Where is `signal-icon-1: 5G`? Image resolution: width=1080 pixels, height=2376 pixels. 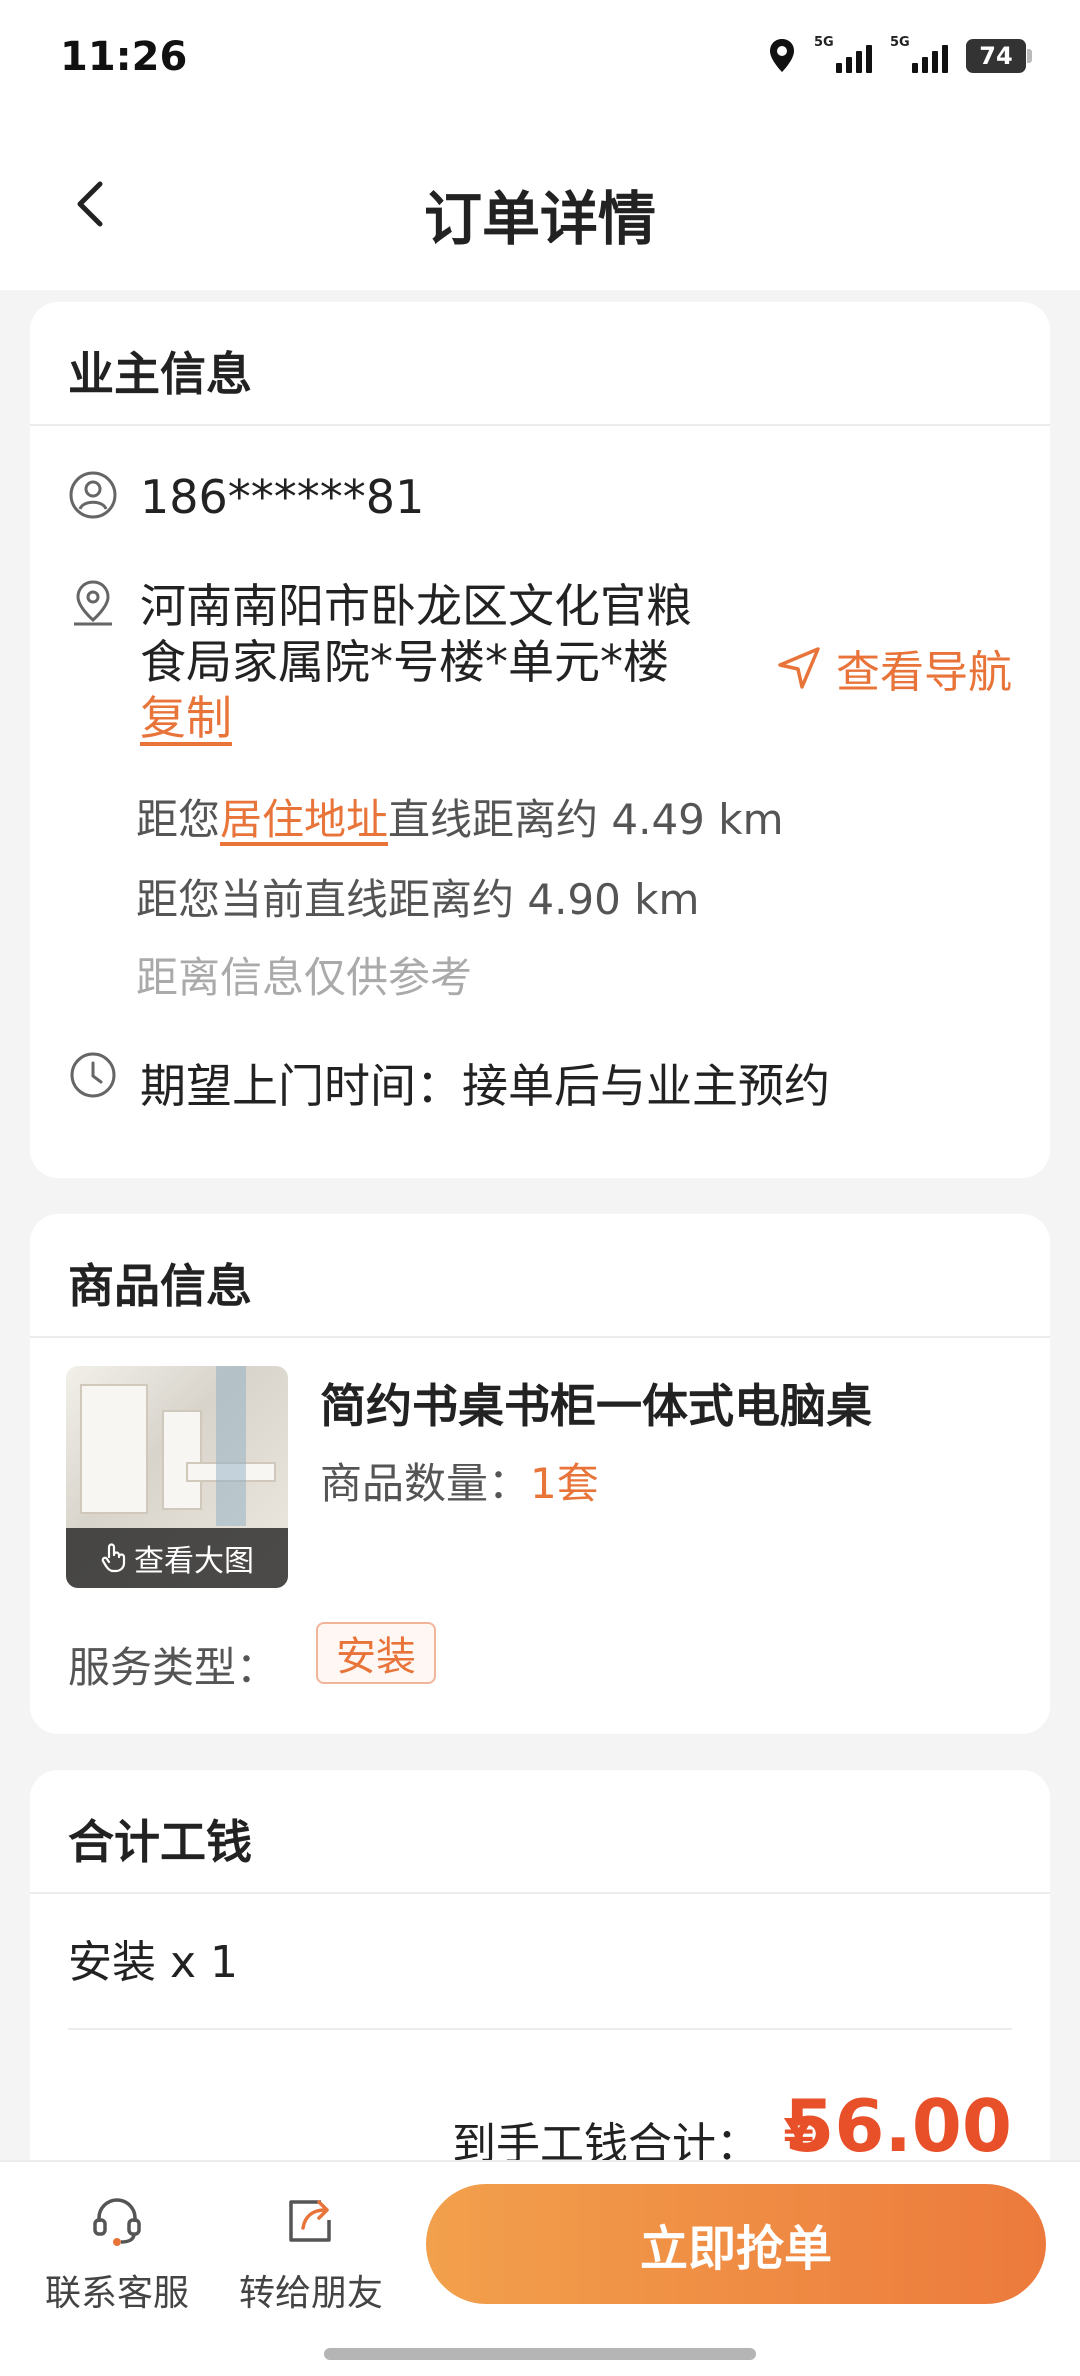 signal-icon-1: 5G is located at coordinates (843, 54).